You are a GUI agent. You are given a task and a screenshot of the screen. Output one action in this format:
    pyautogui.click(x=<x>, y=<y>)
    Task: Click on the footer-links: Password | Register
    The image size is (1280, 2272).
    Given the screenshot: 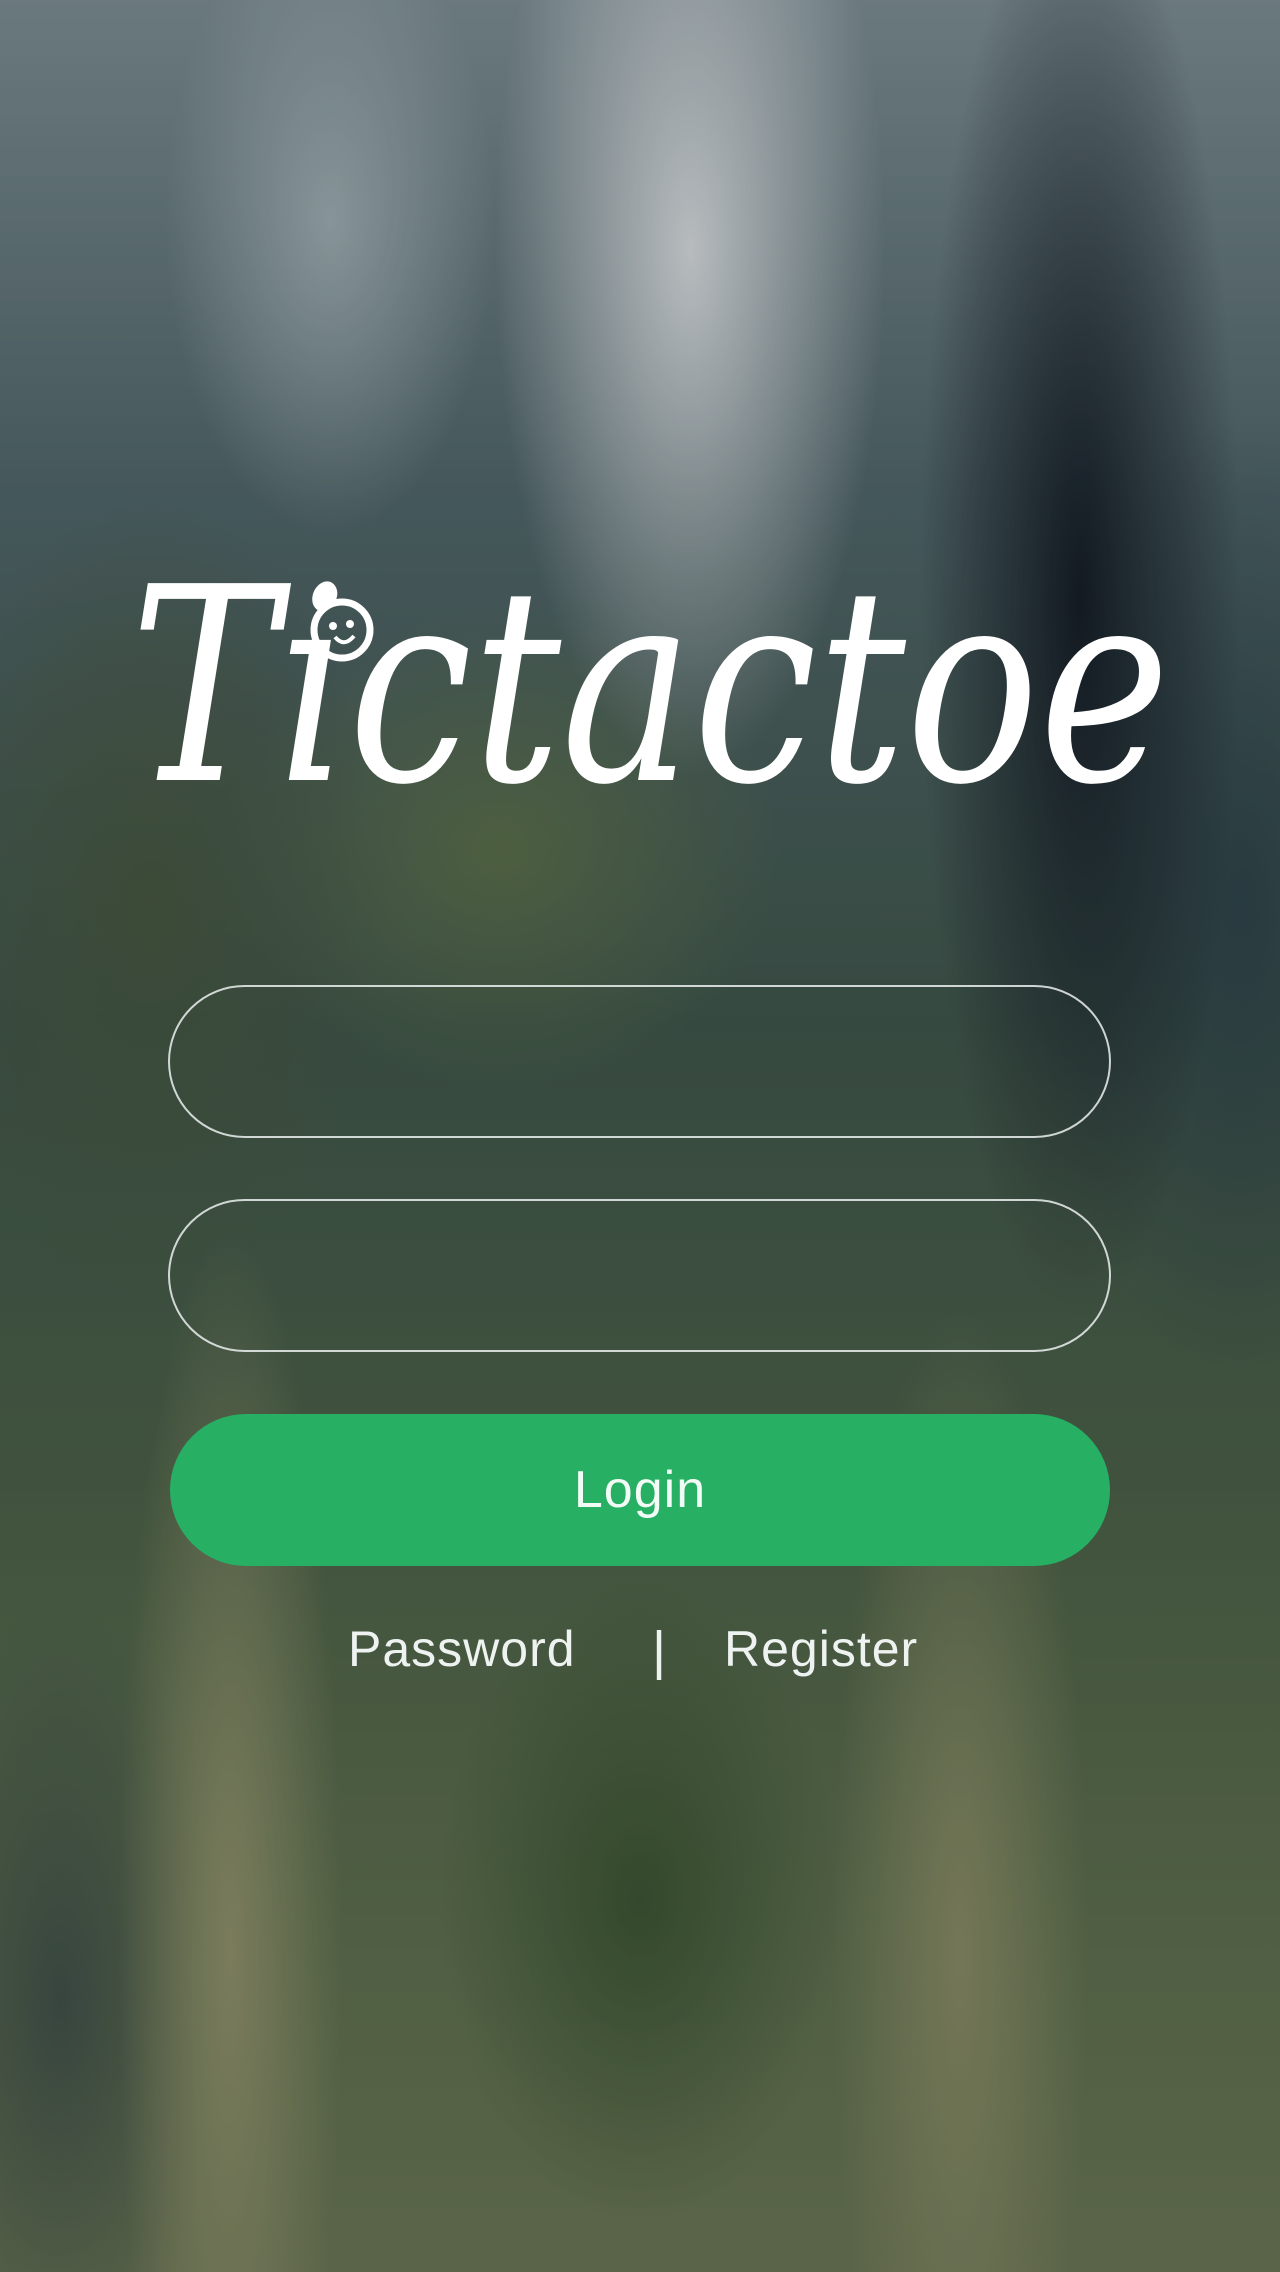 What is the action you would take?
    pyautogui.click(x=640, y=1655)
    